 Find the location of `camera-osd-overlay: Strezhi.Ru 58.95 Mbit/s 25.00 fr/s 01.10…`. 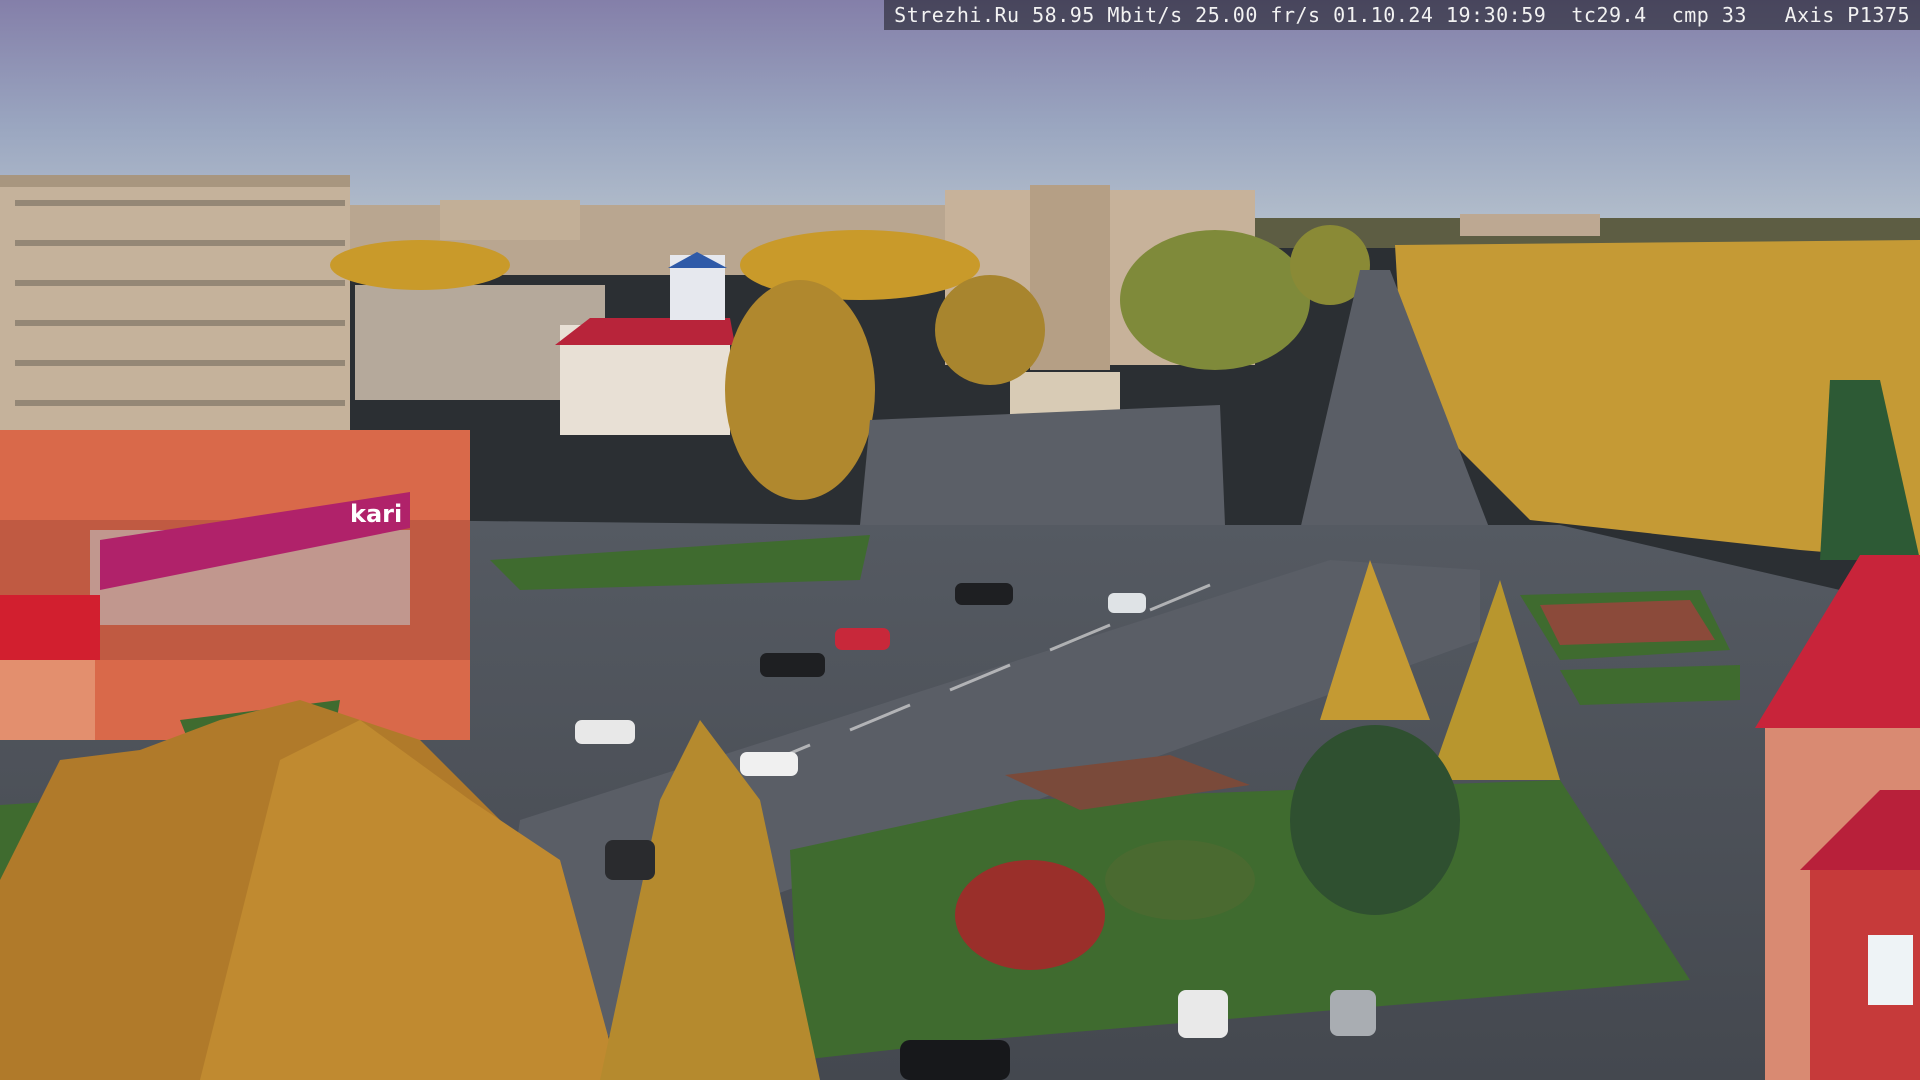

camera-osd-overlay: Strezhi.Ru 58.95 Mbit/s 25.00 fr/s 01.10… is located at coordinates (1402, 15).